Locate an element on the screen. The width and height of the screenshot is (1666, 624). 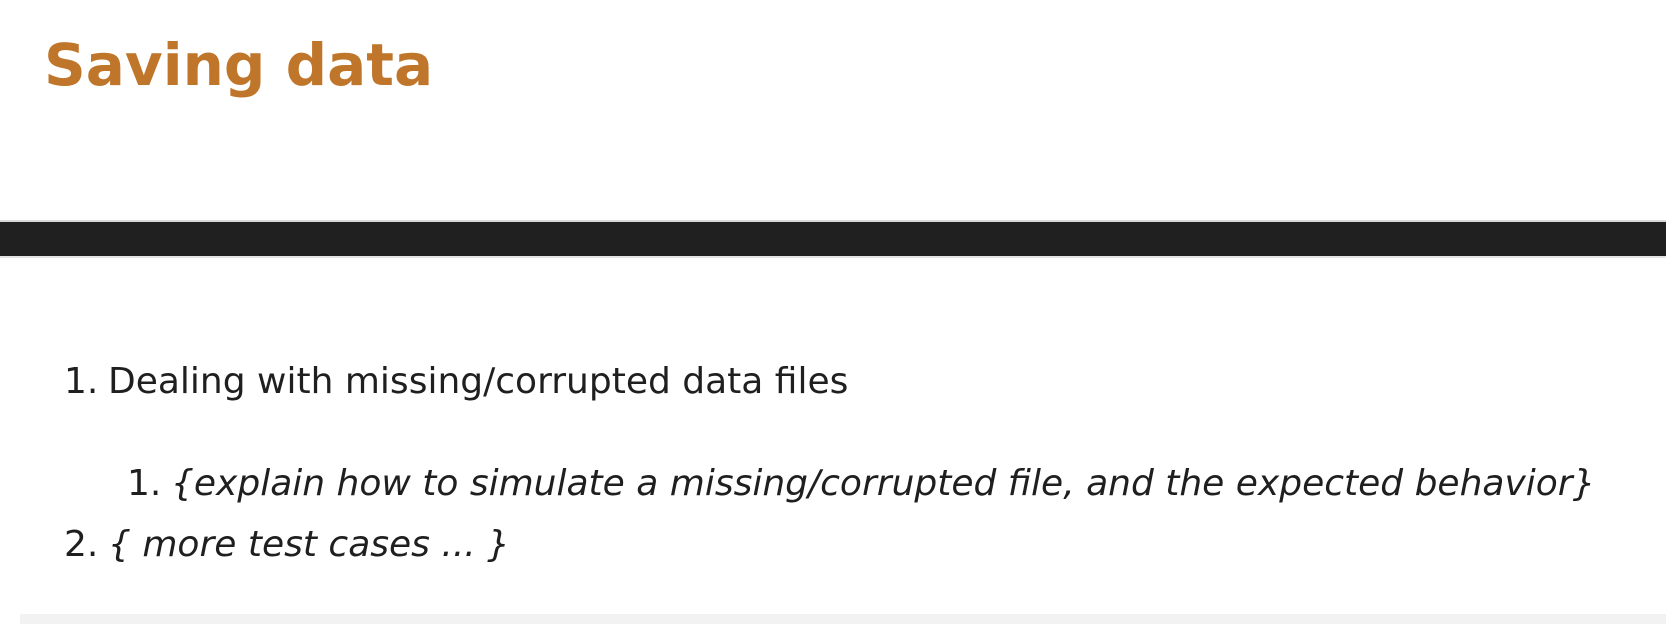
page-title: Saving data is located at coordinates (239, 65).